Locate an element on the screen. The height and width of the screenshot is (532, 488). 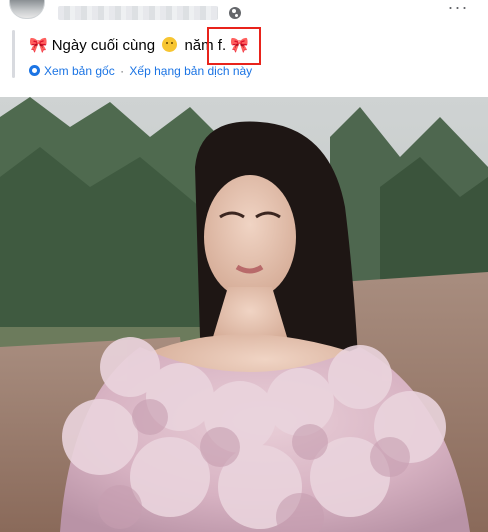
quote-bar is located at coordinates (13, 54).